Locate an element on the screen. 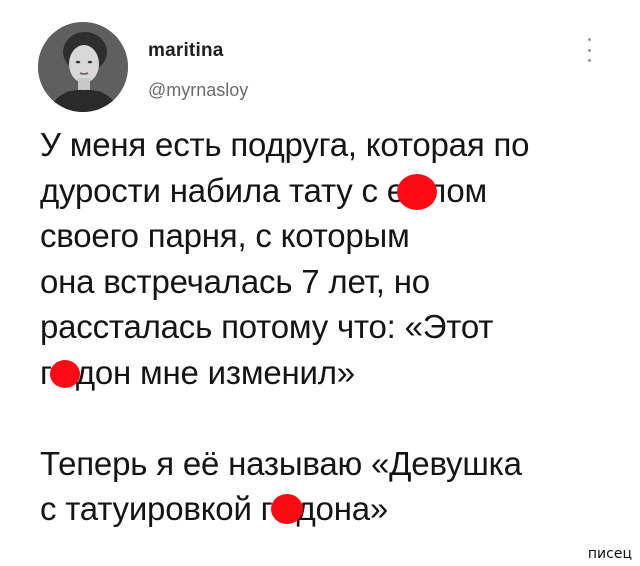 The height and width of the screenshot is (566, 640). tweet-line: рассталась потому что: «Этот is located at coordinates (267, 326).